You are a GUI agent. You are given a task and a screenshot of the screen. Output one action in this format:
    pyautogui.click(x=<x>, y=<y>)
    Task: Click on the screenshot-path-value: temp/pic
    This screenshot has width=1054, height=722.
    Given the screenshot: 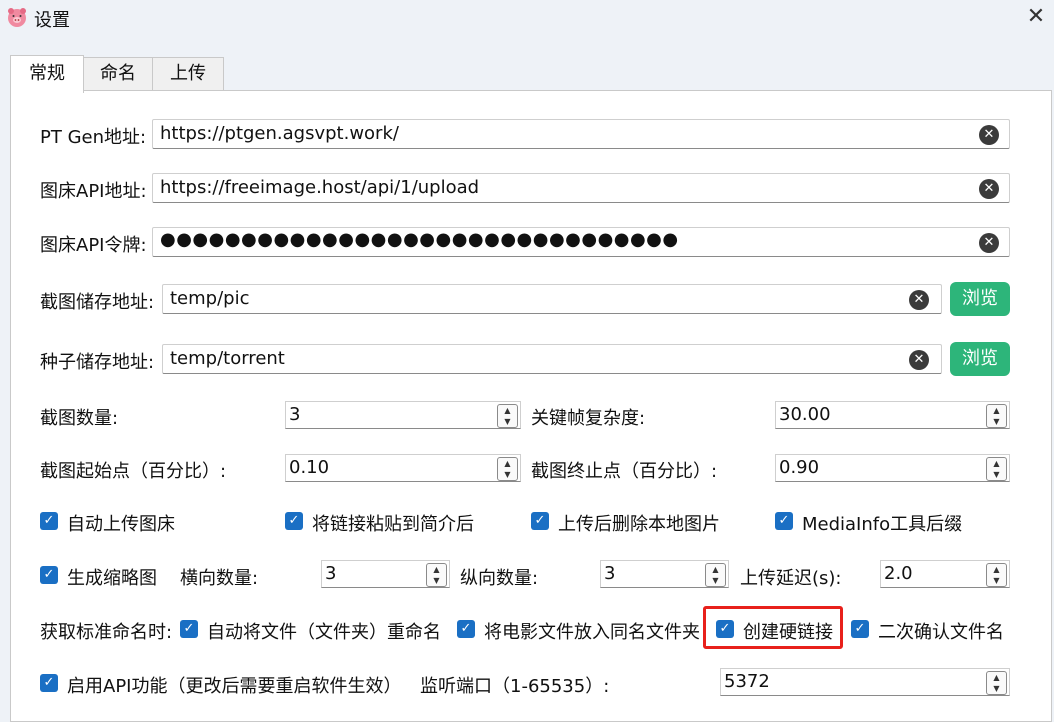 What is the action you would take?
    pyautogui.click(x=210, y=298)
    